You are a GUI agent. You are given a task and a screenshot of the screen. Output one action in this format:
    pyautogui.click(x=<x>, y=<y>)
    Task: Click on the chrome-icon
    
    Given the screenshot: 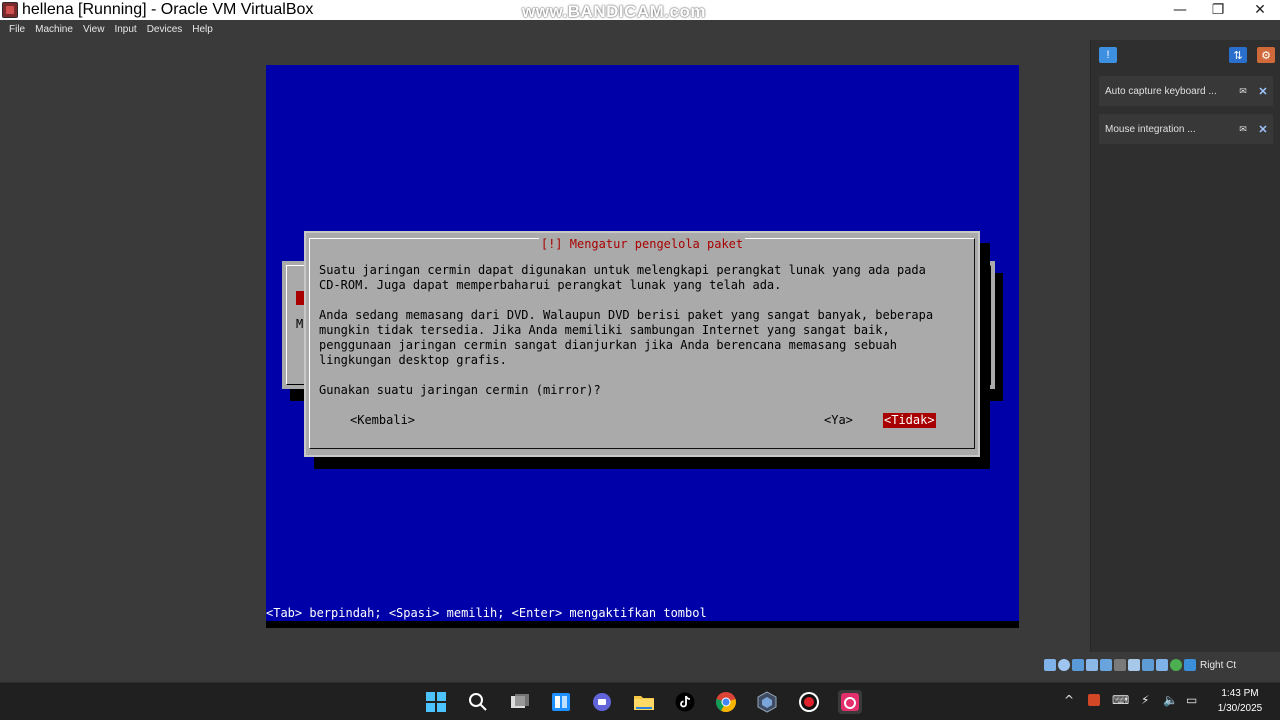 What is the action you would take?
    pyautogui.click(x=726, y=702)
    